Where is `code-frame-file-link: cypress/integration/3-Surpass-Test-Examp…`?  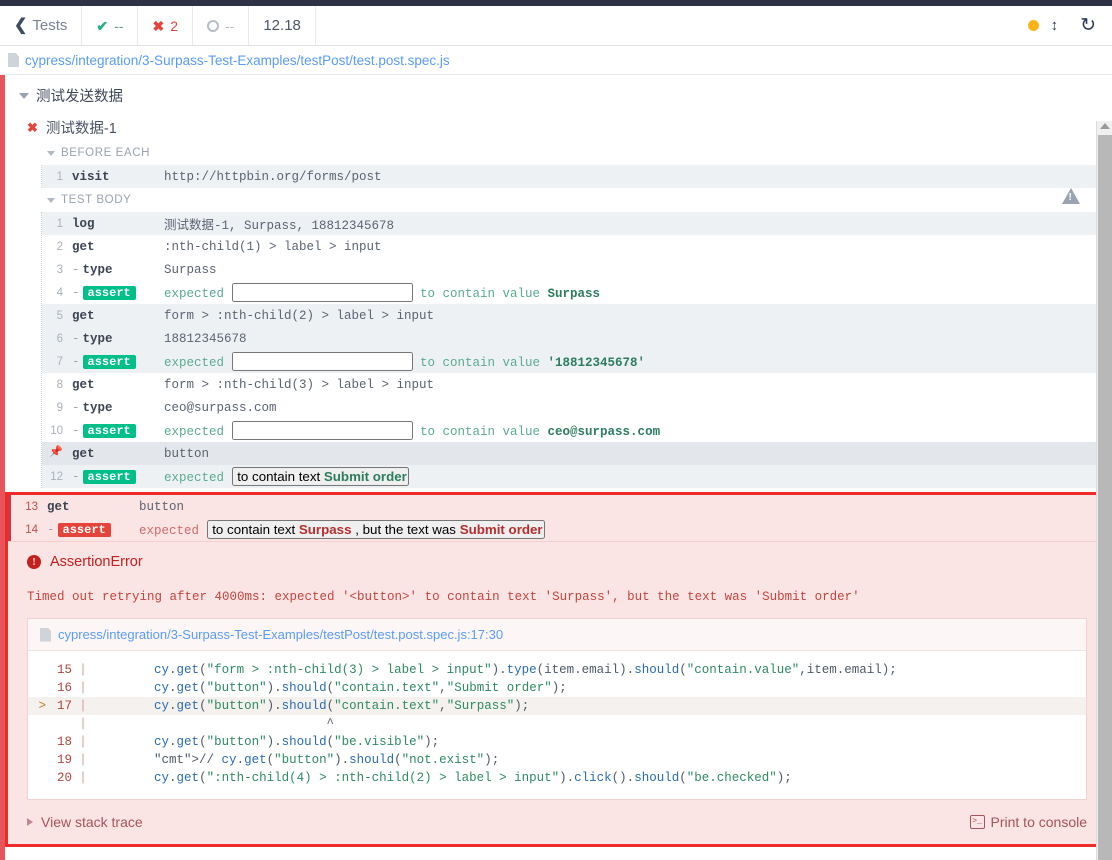 code-frame-file-link: cypress/integration/3-Surpass-Test-Examp… is located at coordinates (280, 634).